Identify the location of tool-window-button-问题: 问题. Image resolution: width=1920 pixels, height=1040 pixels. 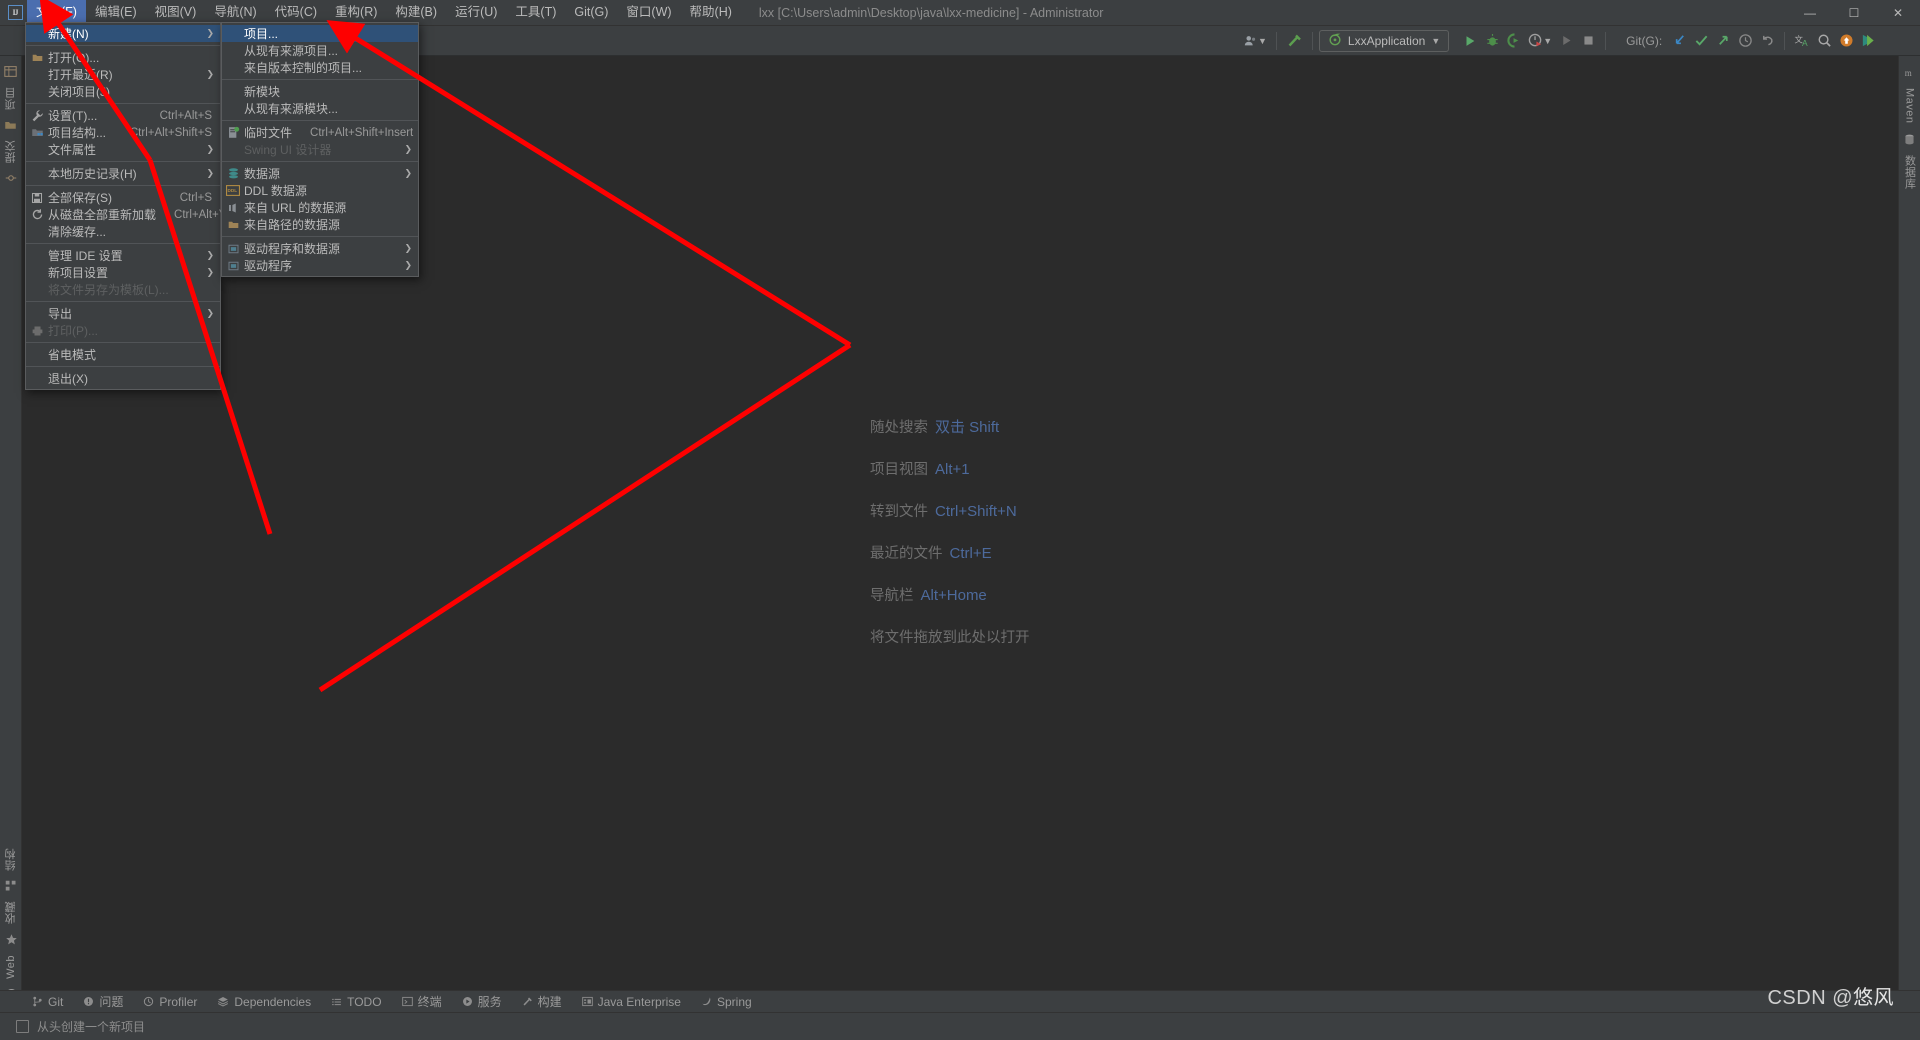
(103, 1002).